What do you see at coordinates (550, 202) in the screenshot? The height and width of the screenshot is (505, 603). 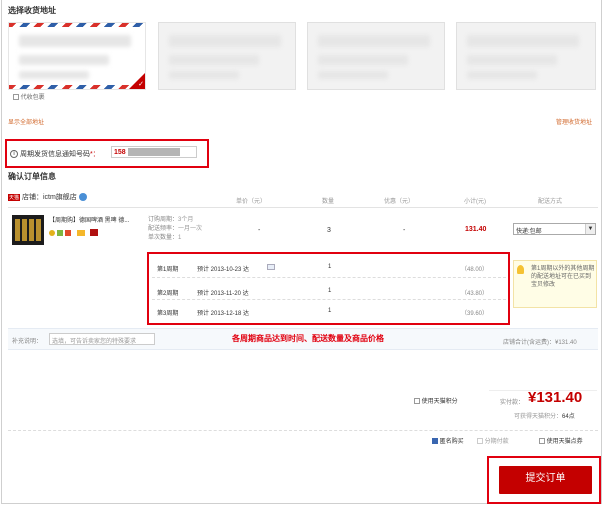 I see `header-shipping: 配送方式` at bounding box center [550, 202].